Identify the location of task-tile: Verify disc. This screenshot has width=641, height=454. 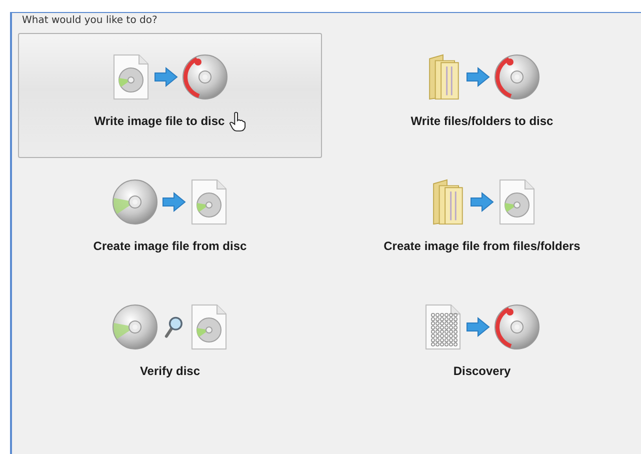
(170, 345).